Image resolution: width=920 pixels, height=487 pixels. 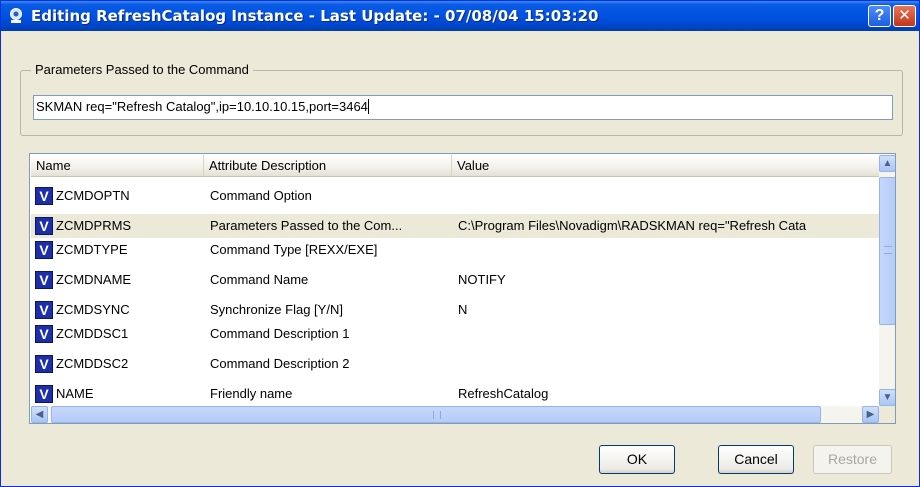 I want to click on row-description: Command Type [REXX/EXE], so click(x=294, y=249).